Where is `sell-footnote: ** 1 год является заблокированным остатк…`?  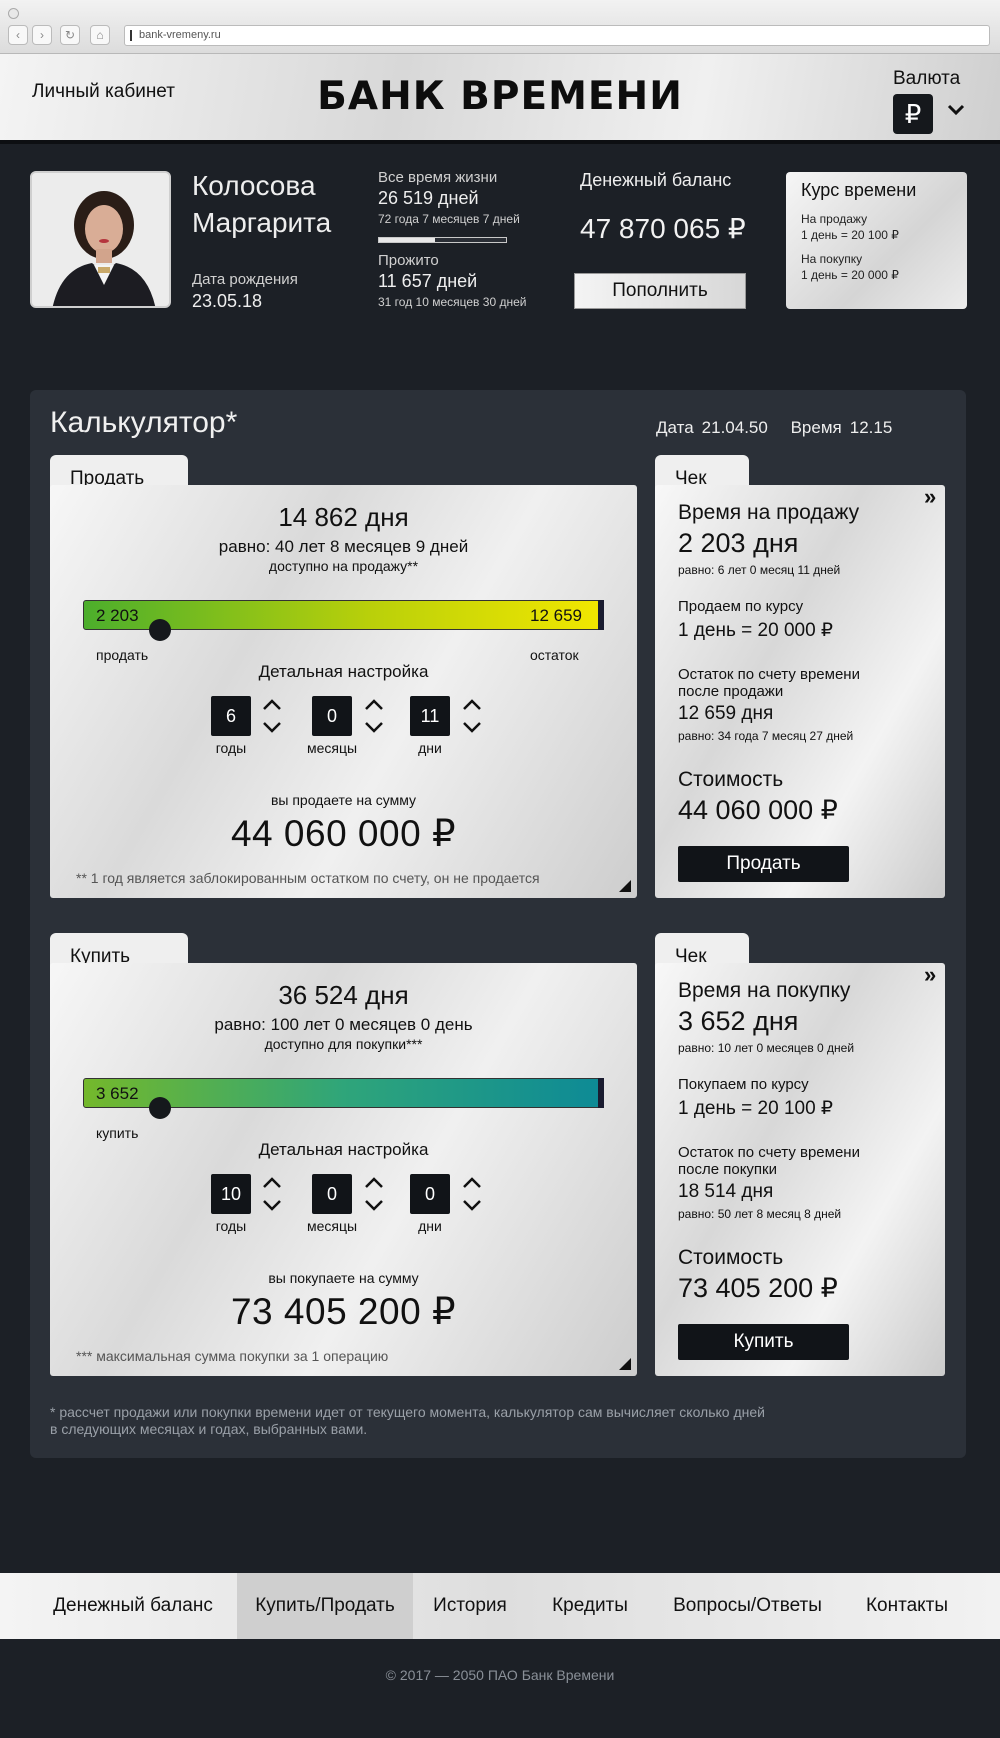 sell-footnote: ** 1 год является заблокированным остатк… is located at coordinates (308, 878).